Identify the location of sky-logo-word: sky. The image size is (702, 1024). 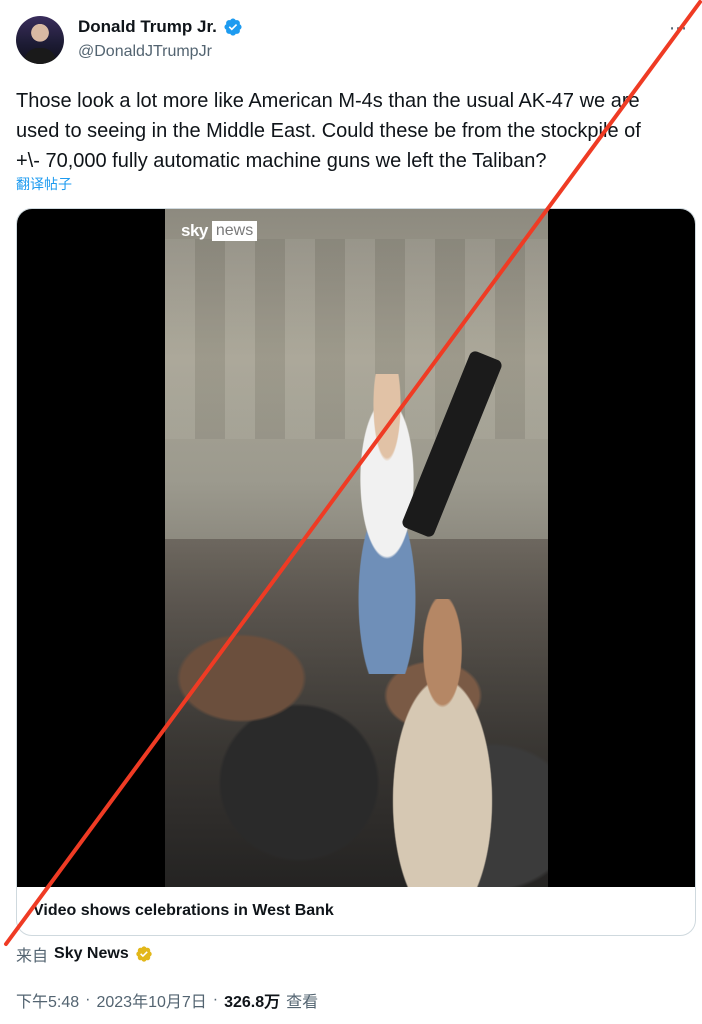
(194, 230).